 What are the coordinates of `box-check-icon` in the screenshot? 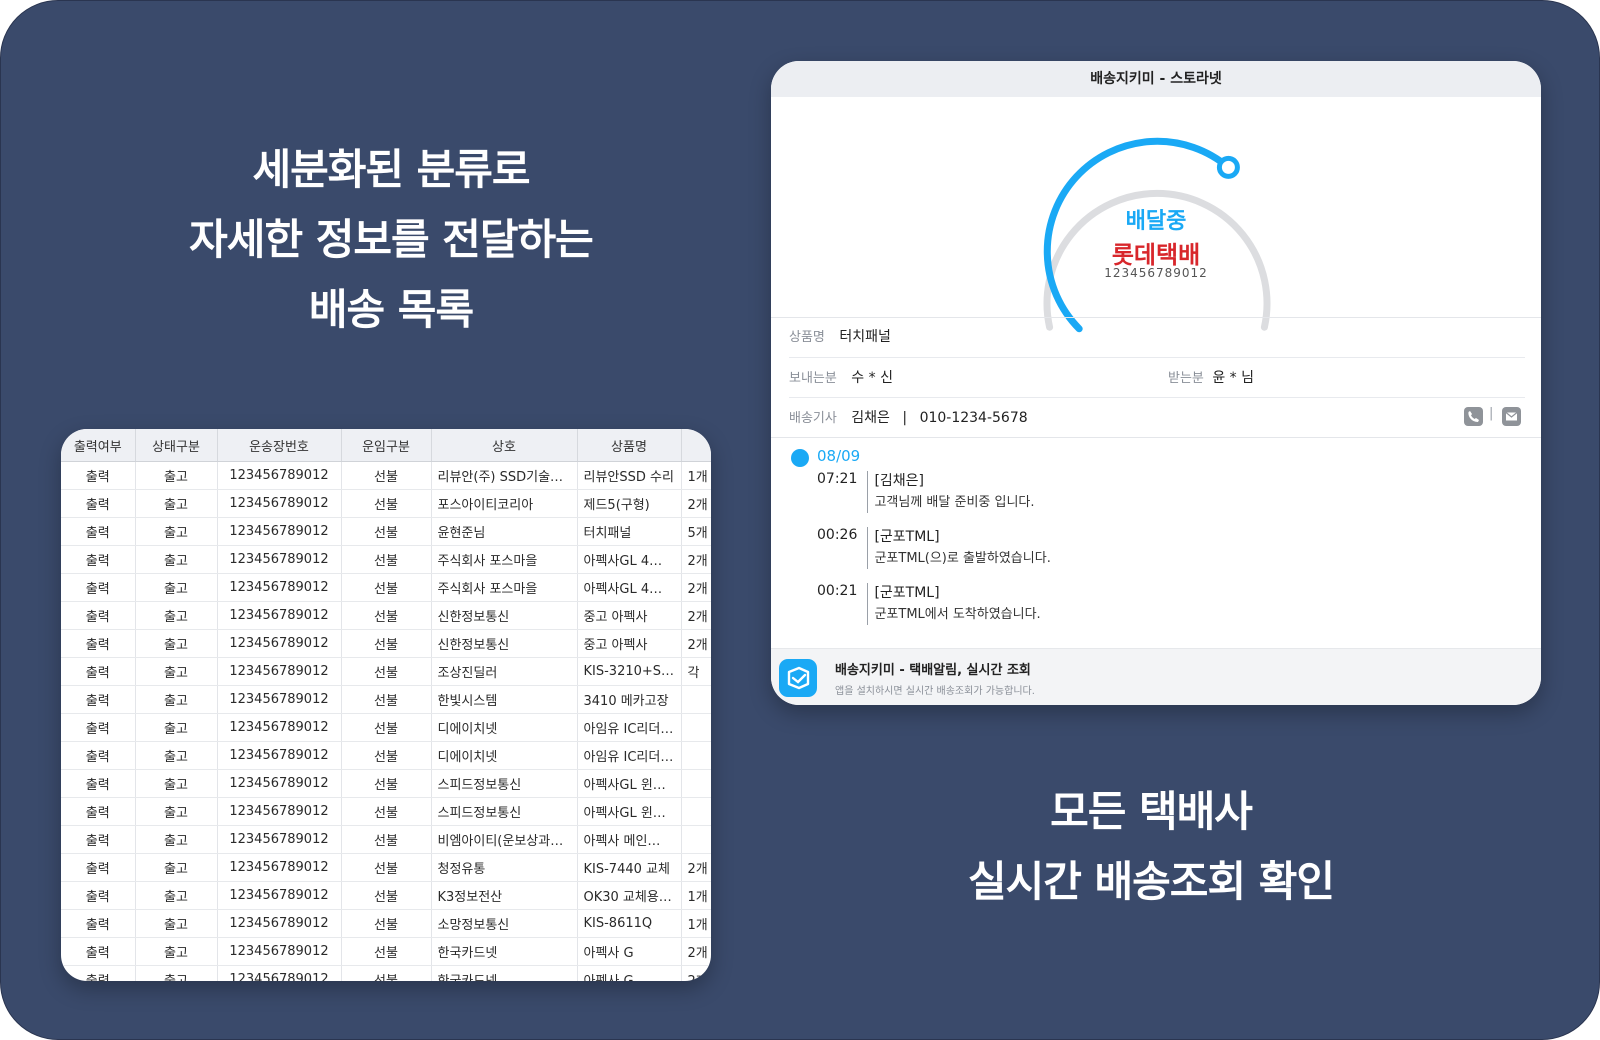 It's located at (798, 678).